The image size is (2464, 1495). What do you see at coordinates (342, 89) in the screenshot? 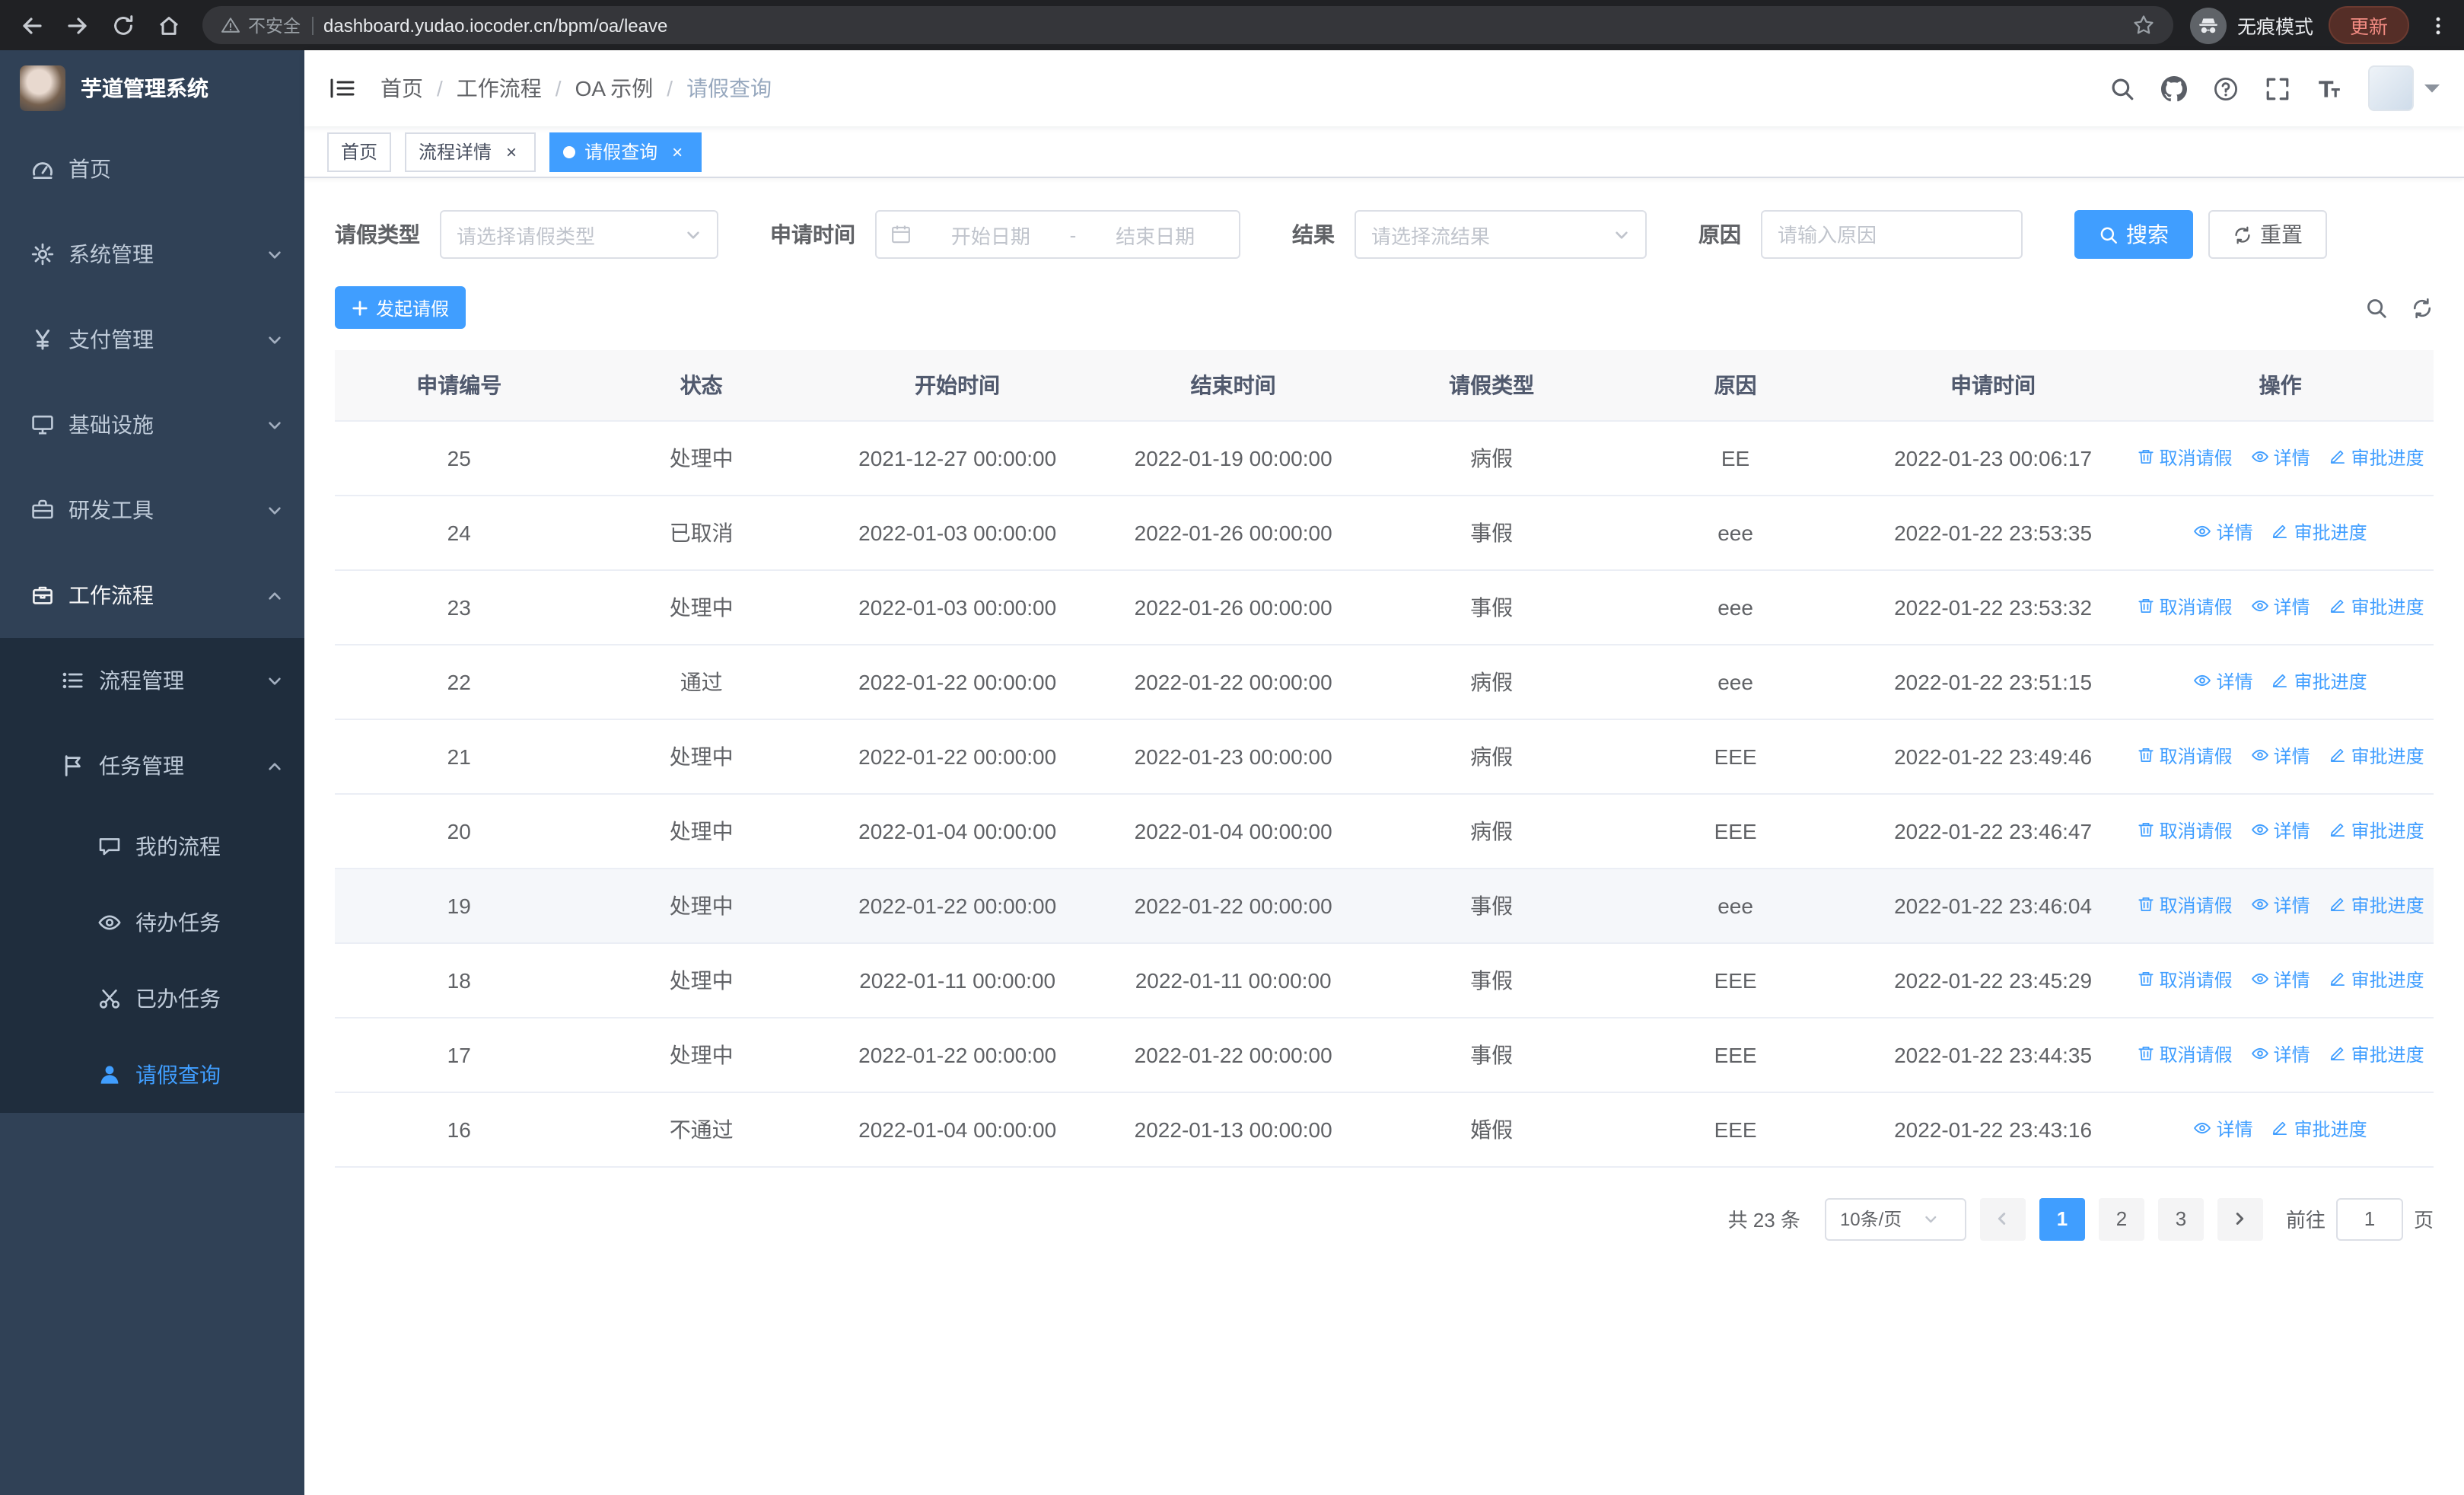
I see `sidebar-toggle-icon` at bounding box center [342, 89].